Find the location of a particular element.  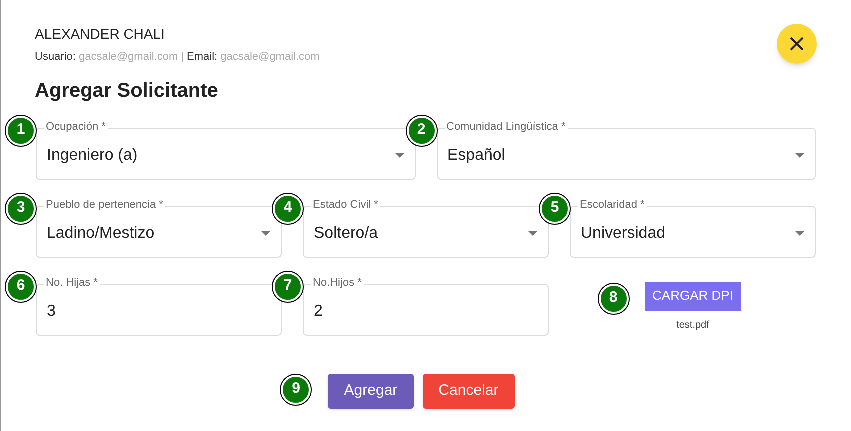

field-value: Ladino/Mestizo is located at coordinates (101, 234).